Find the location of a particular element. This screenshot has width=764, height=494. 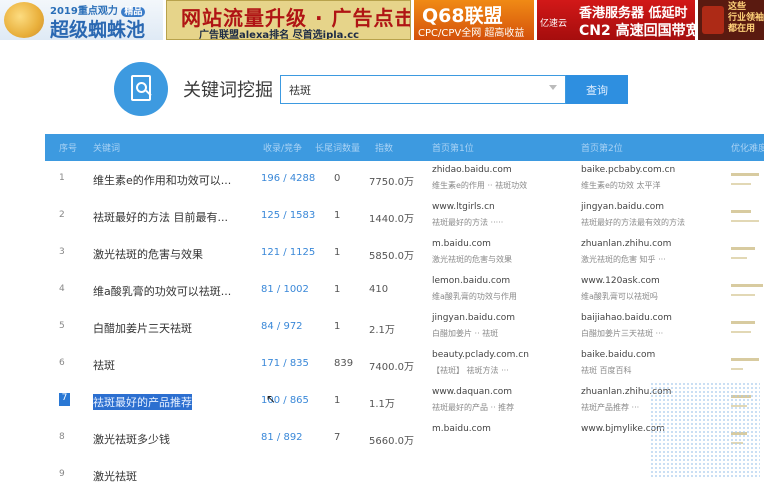

rank2-title: 祛斑 百度百科 is located at coordinates (606, 370).